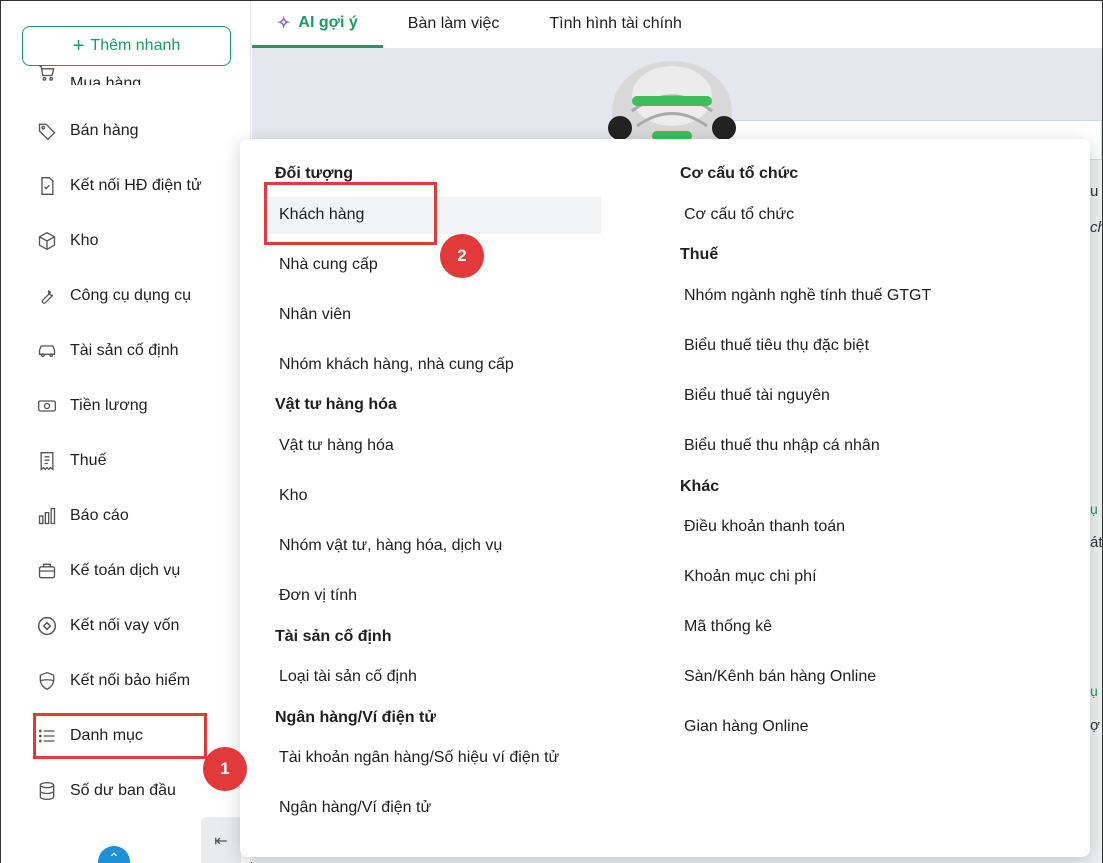 The height and width of the screenshot is (863, 1103). Describe the element at coordinates (807, 296) in the screenshot. I see `menu-link-nhom-nganh-nghe: Nhóm ngành nghề tính thuế GTGT` at that location.